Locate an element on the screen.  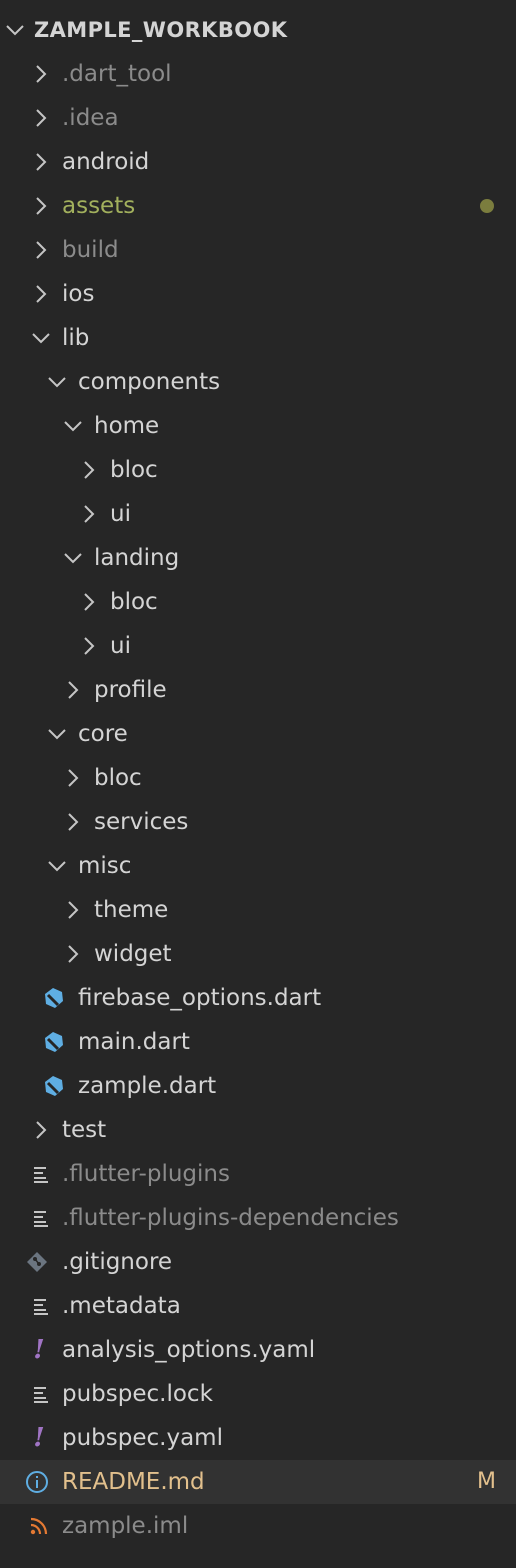
tree-folder-label: components is located at coordinates (149, 382).